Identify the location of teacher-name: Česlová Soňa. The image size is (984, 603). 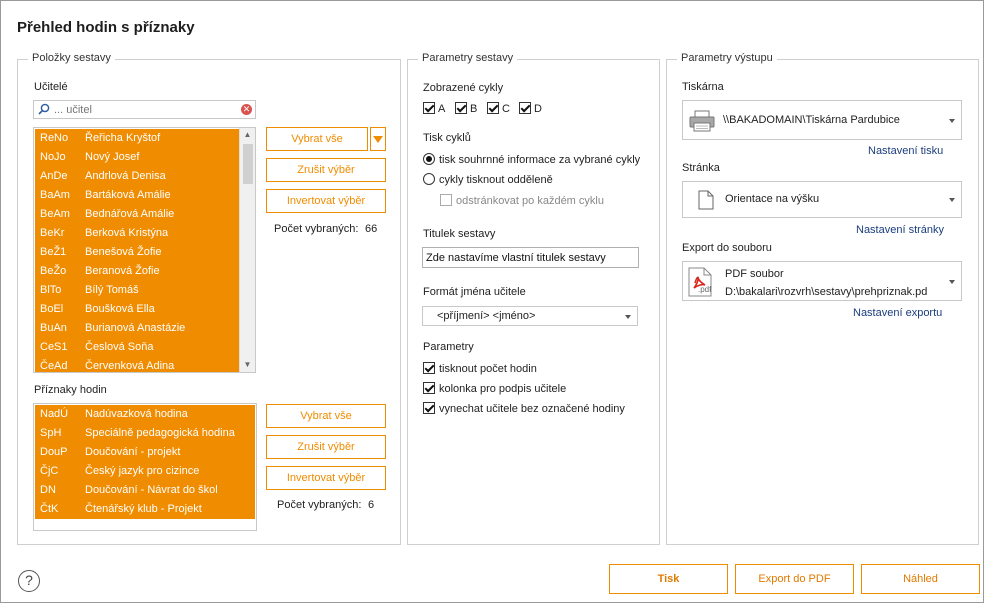
(119, 347).